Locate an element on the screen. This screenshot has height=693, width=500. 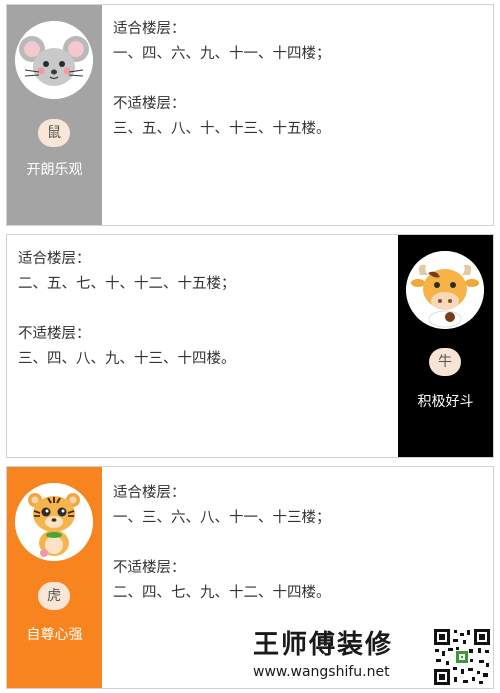
ox-icon is located at coordinates (445, 290).